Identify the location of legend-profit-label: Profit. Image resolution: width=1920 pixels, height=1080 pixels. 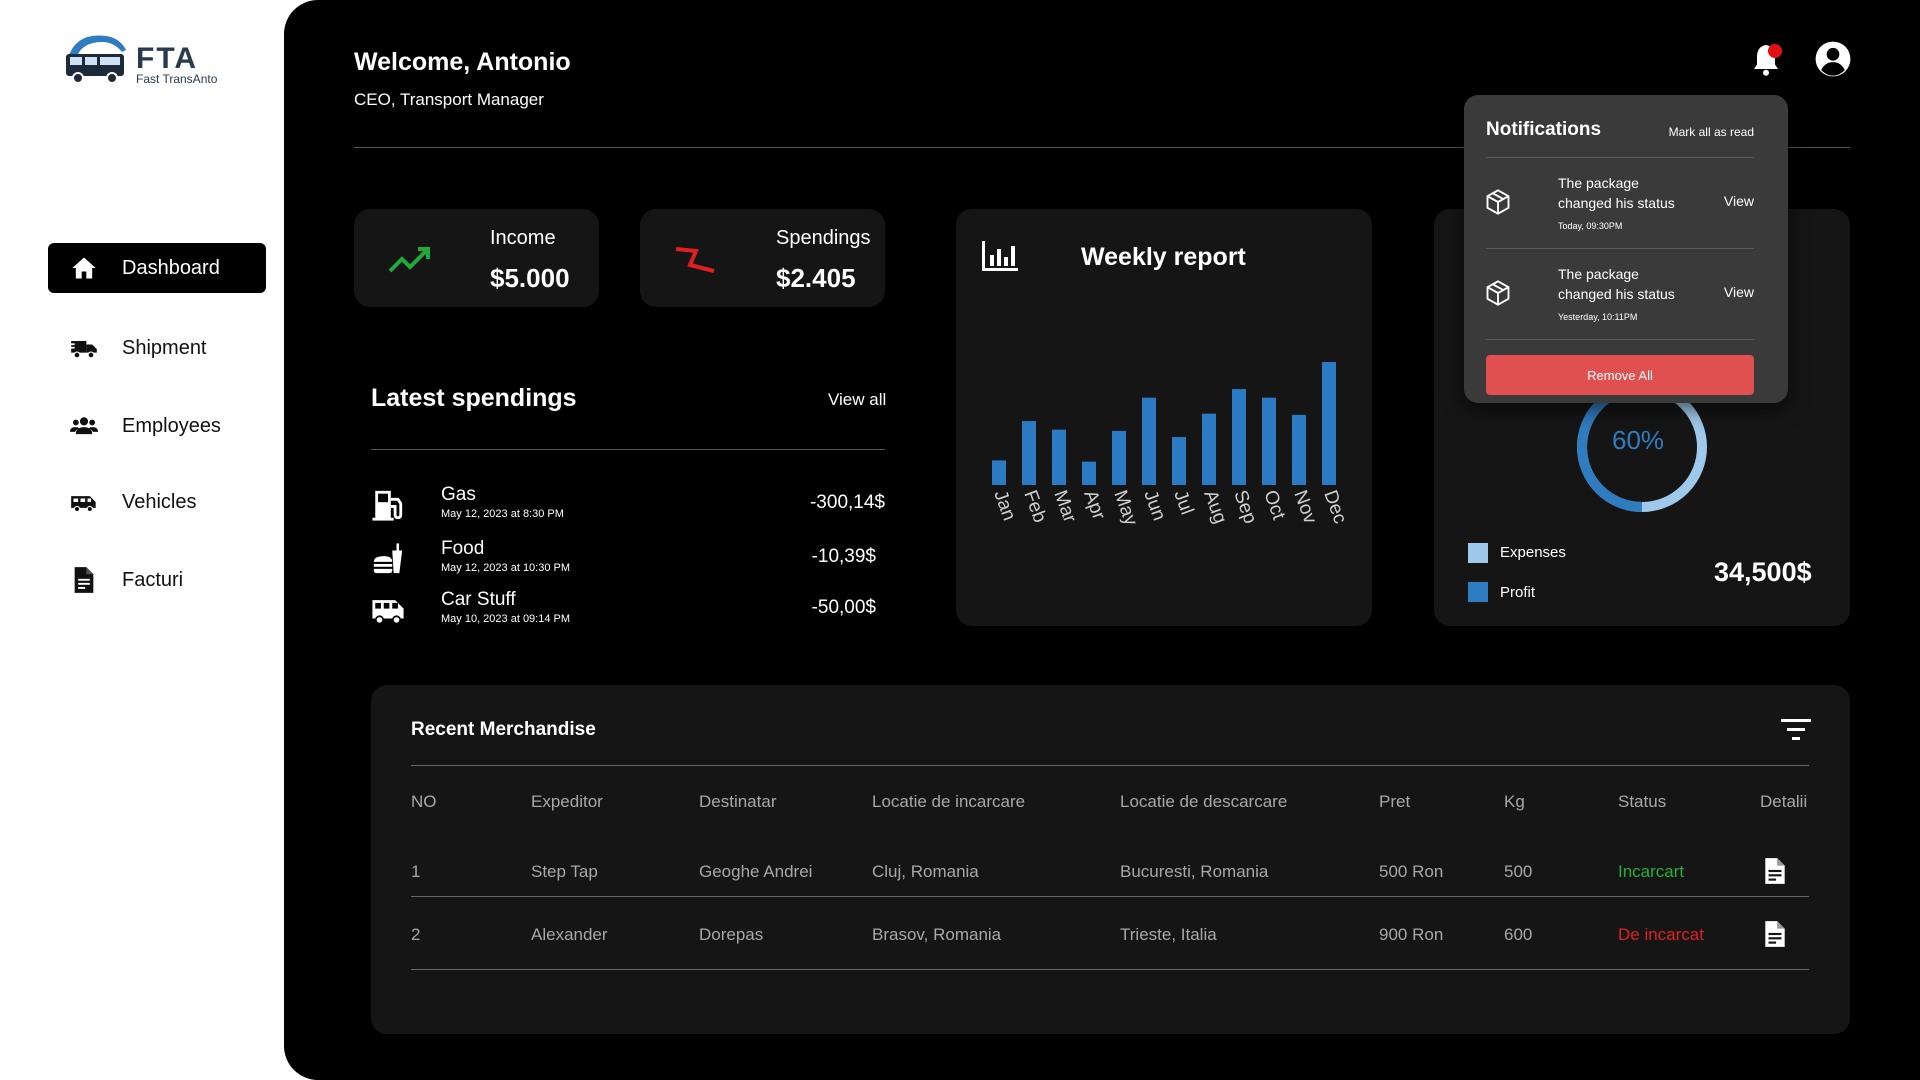
(1518, 592).